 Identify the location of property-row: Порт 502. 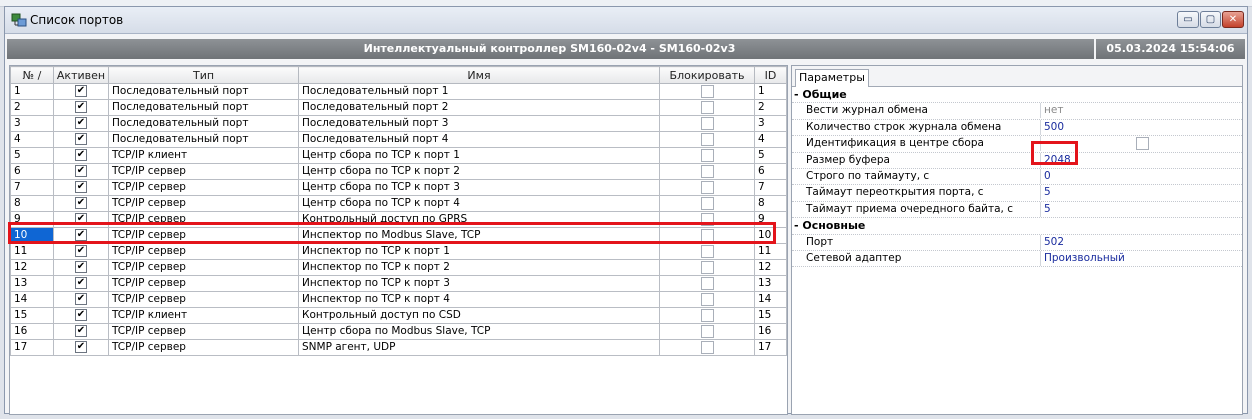
(1017, 242).